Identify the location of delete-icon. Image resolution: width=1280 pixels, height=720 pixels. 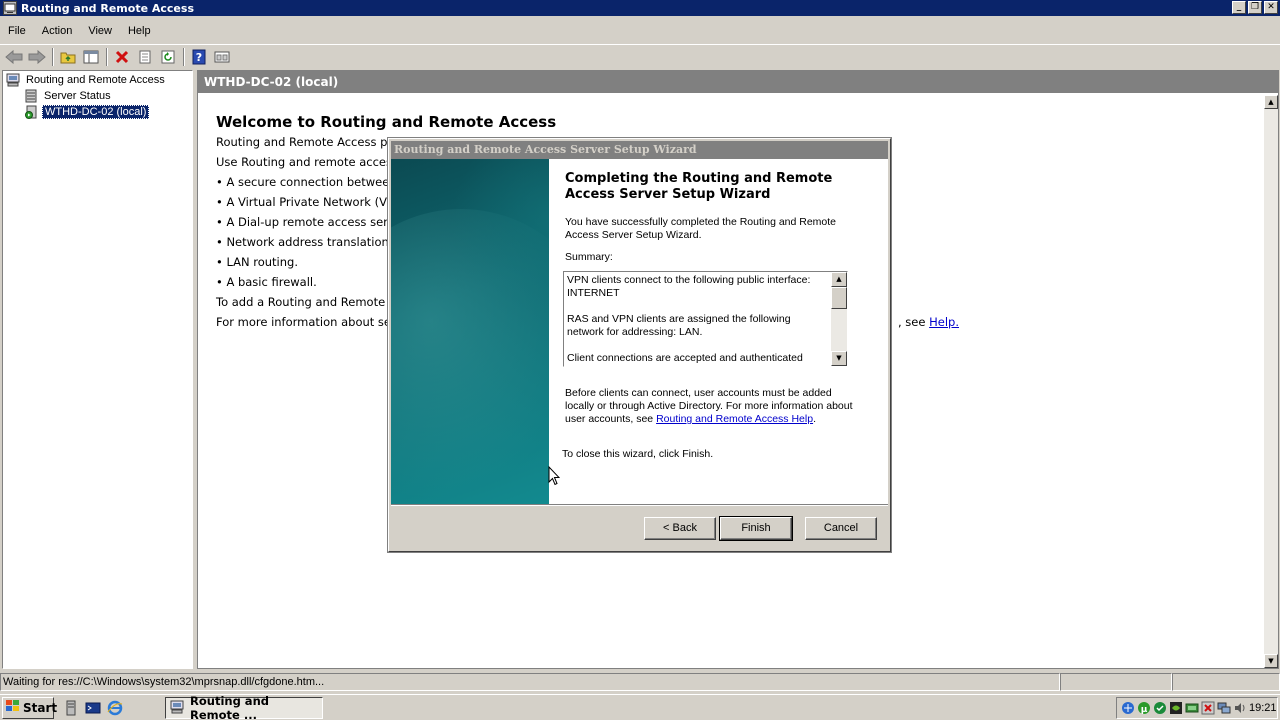
(122, 57).